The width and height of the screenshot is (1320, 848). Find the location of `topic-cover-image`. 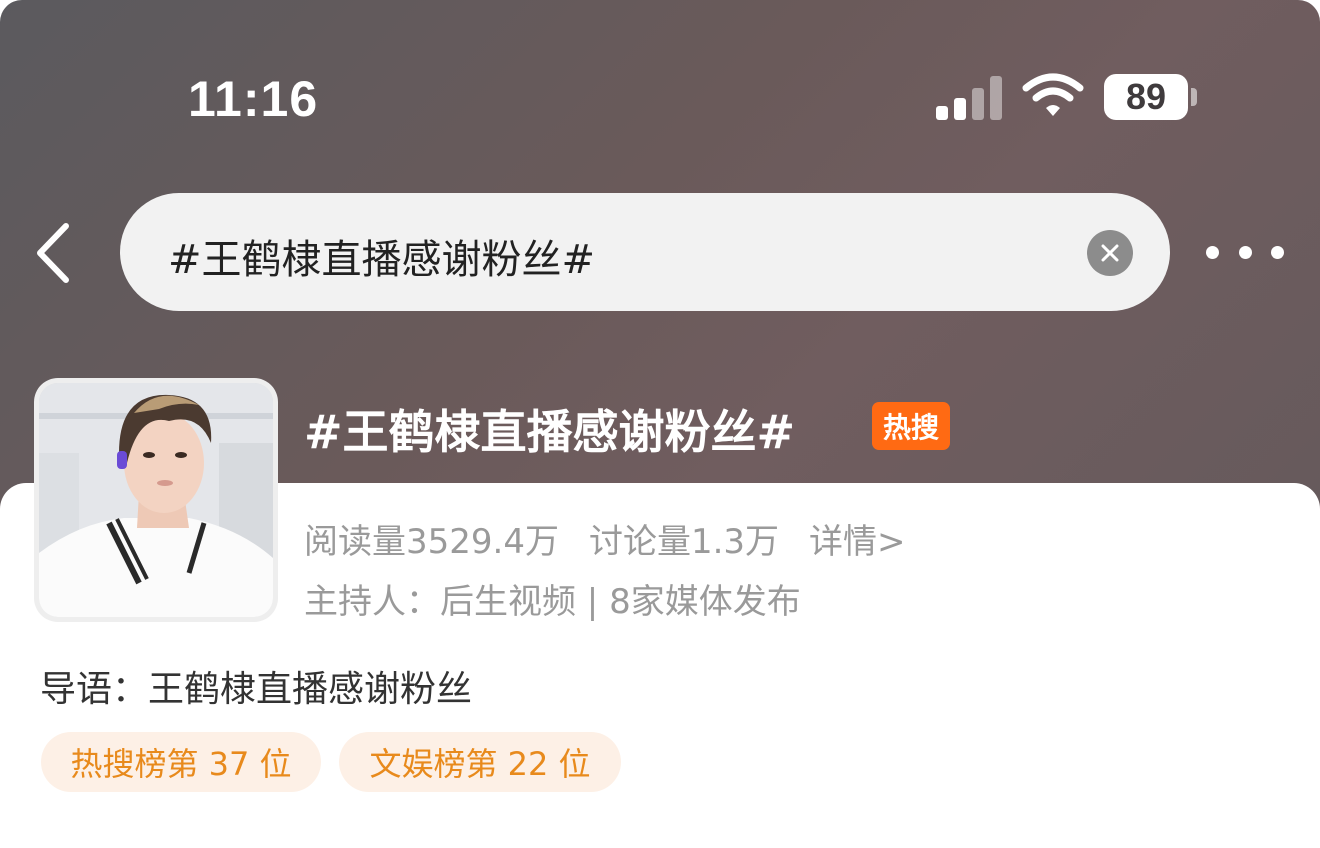

topic-cover-image is located at coordinates (156, 500).